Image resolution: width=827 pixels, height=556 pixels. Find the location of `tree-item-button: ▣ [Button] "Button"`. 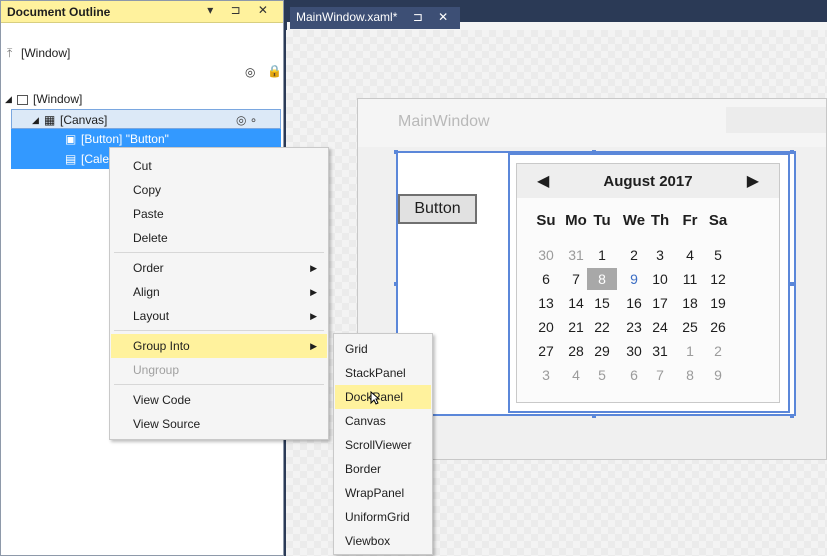

tree-item-button: ▣ [Button] "Button" is located at coordinates (146, 139).